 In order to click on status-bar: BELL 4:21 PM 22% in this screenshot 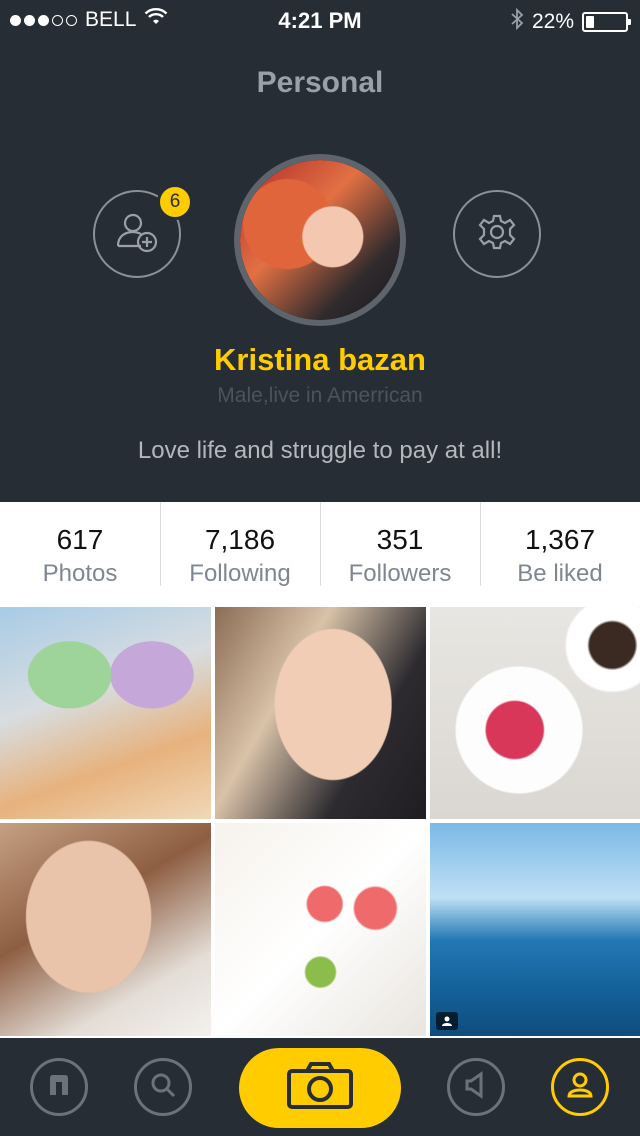, I will do `click(320, 20)`.